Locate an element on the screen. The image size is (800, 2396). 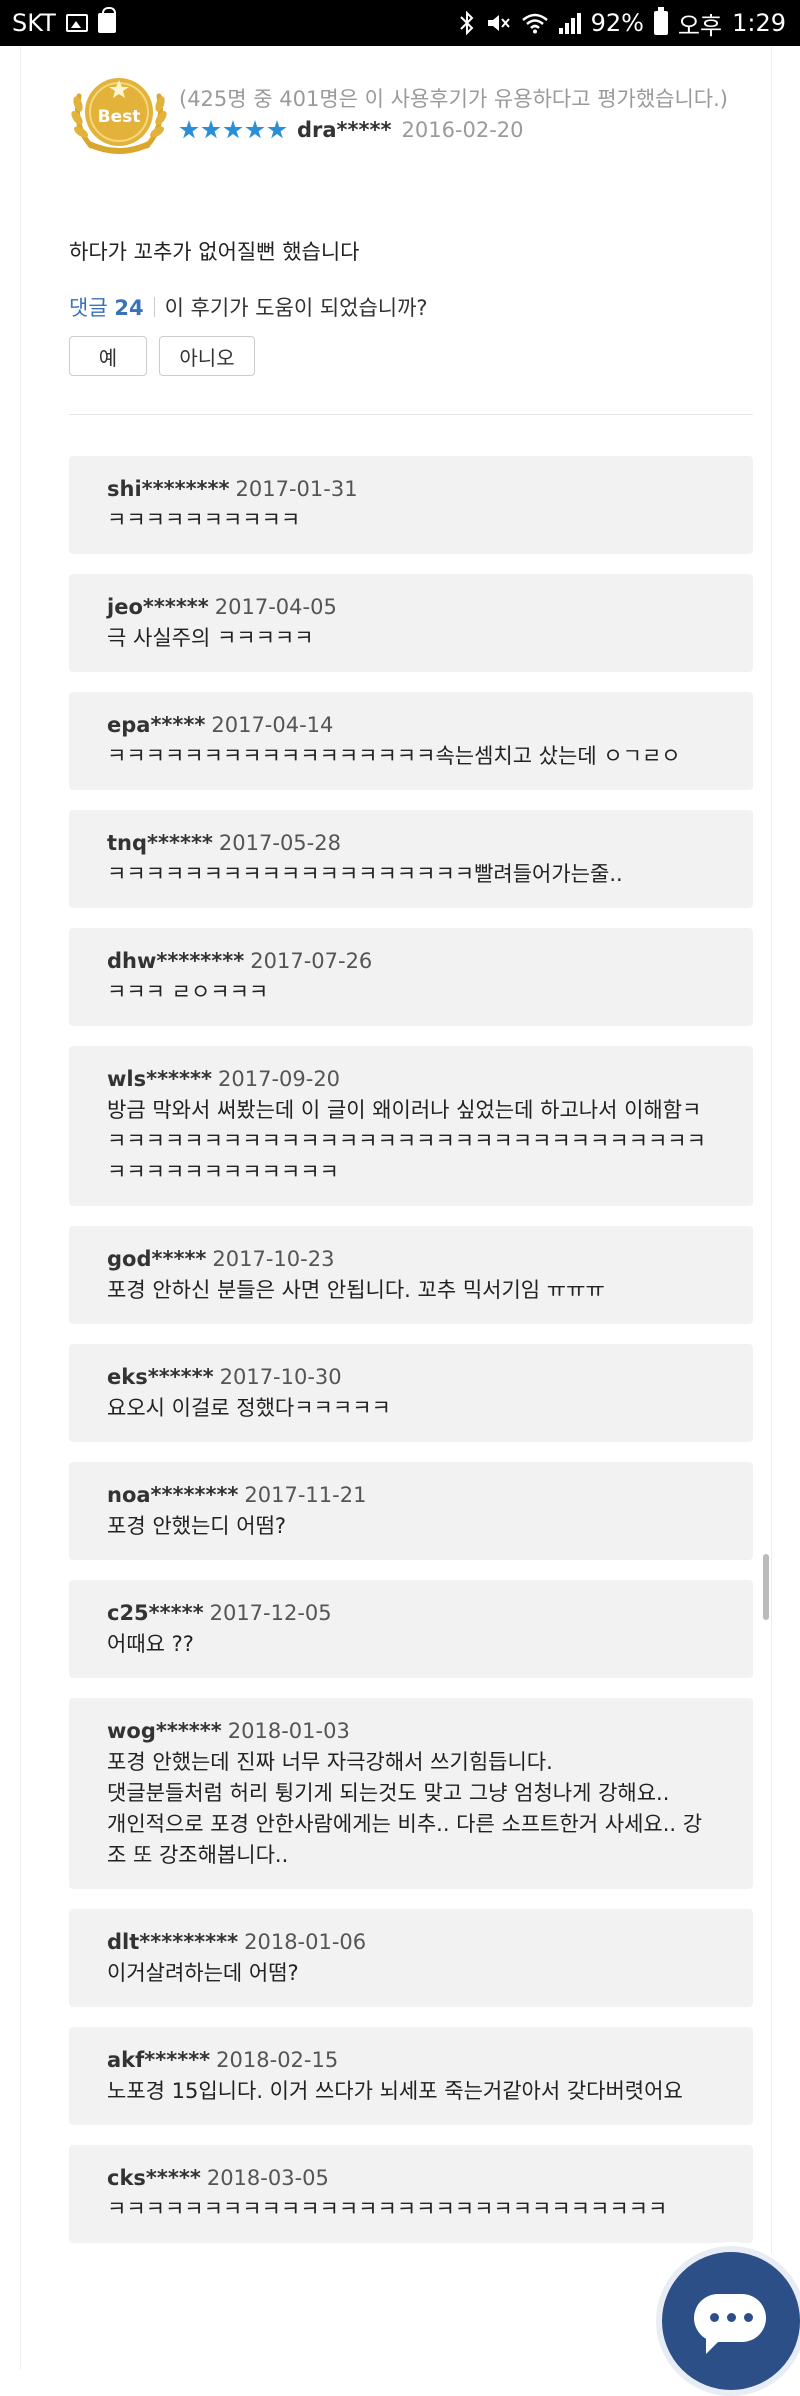
comment-text: 포경 안했는디 어떰? is located at coordinates (197, 1526).